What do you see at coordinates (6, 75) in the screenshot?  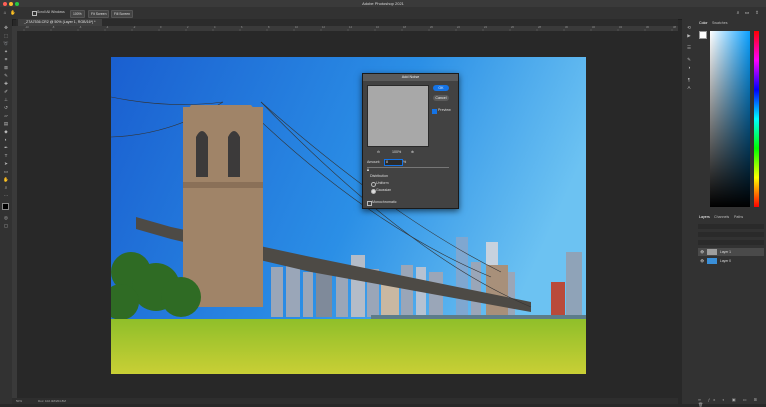 I see `eyedropper-tool-icon: ✎` at bounding box center [6, 75].